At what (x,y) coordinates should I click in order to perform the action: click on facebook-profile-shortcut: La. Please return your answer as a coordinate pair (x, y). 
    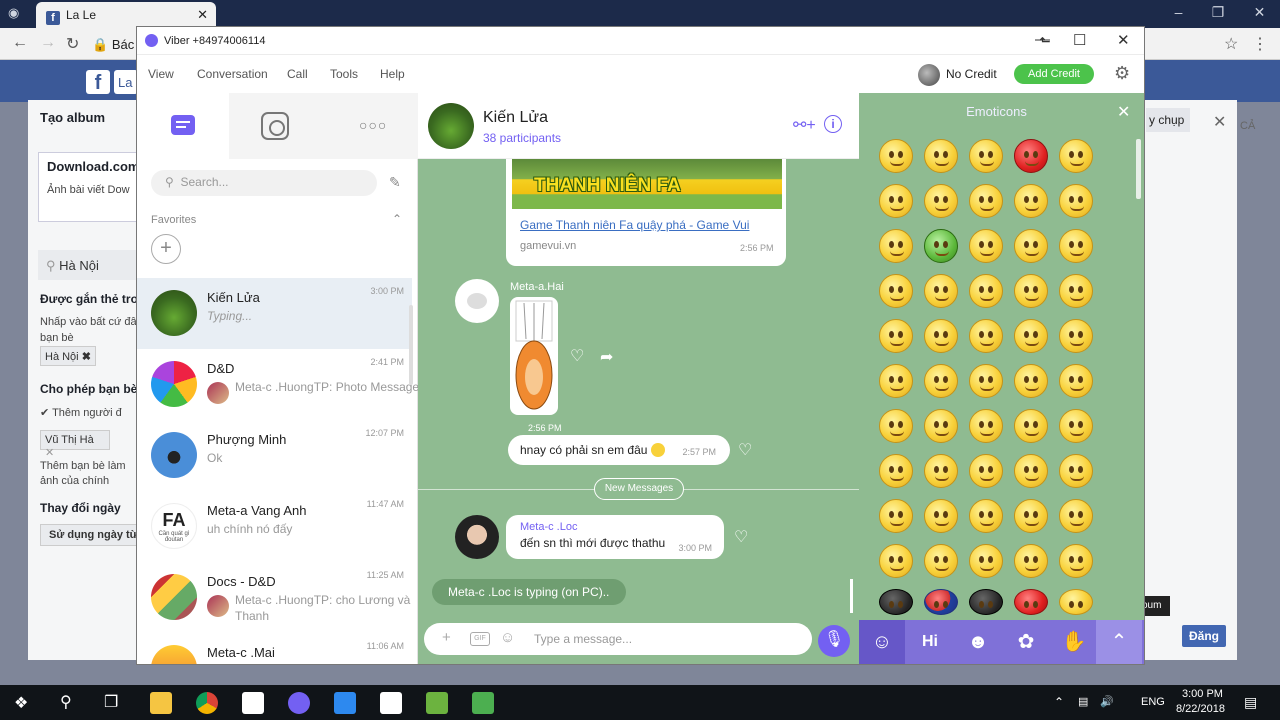
    Looking at the image, I should click on (126, 82).